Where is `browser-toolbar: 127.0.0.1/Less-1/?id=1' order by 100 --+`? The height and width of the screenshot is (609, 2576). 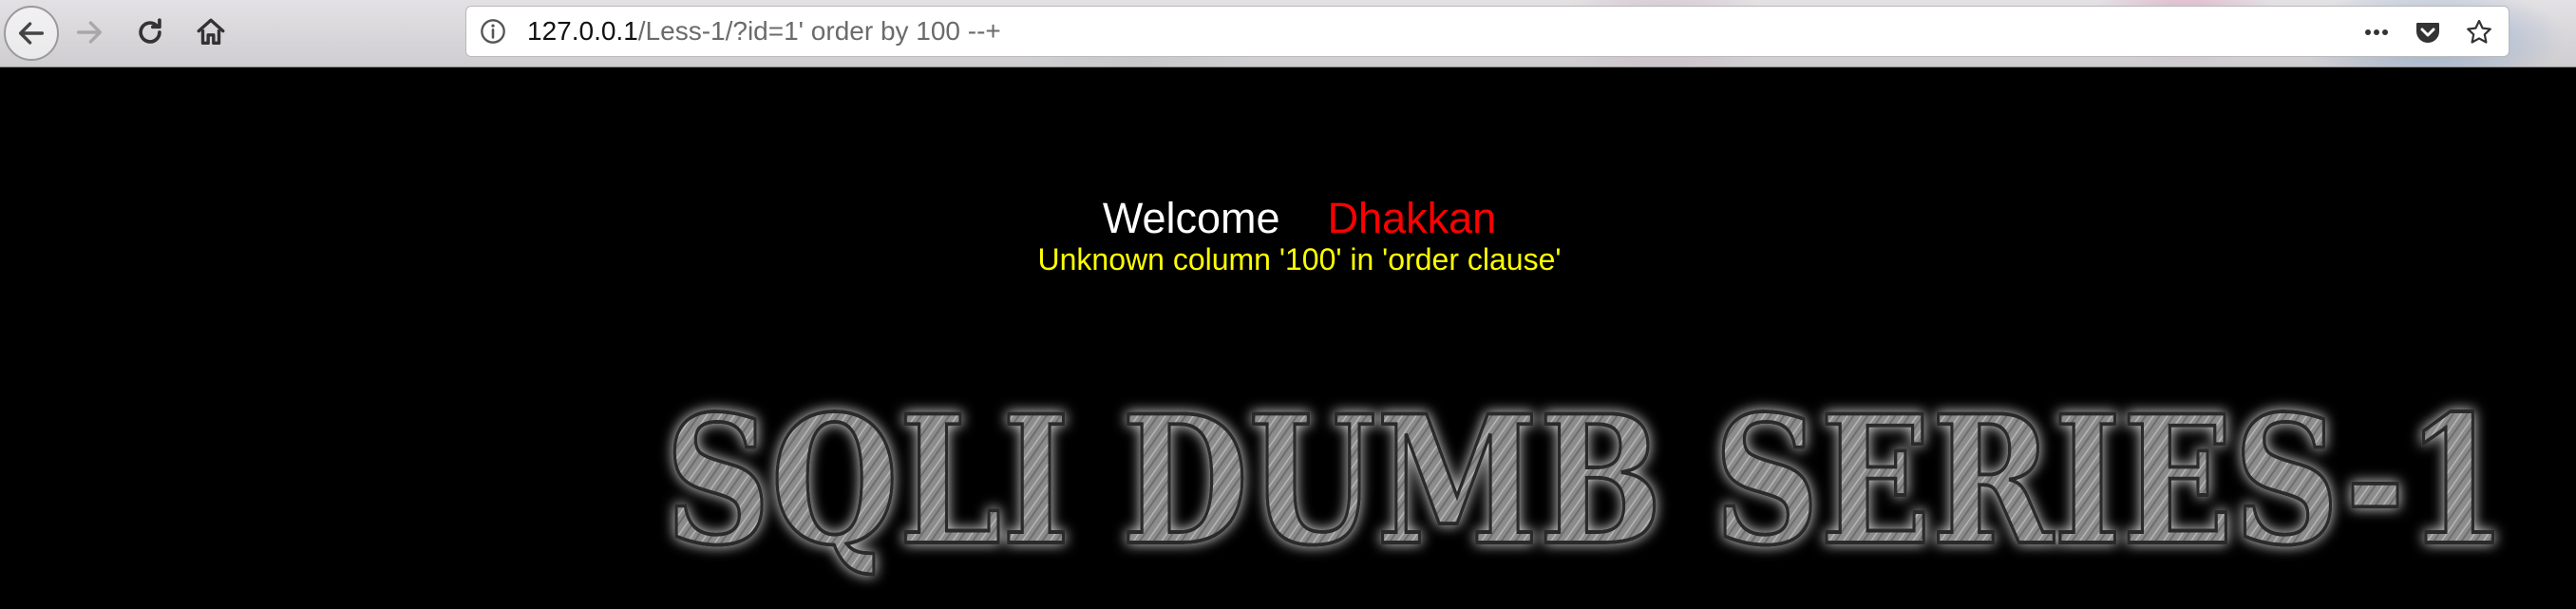 browser-toolbar: 127.0.0.1/Less-1/?id=1' order by 100 --+ is located at coordinates (1288, 33).